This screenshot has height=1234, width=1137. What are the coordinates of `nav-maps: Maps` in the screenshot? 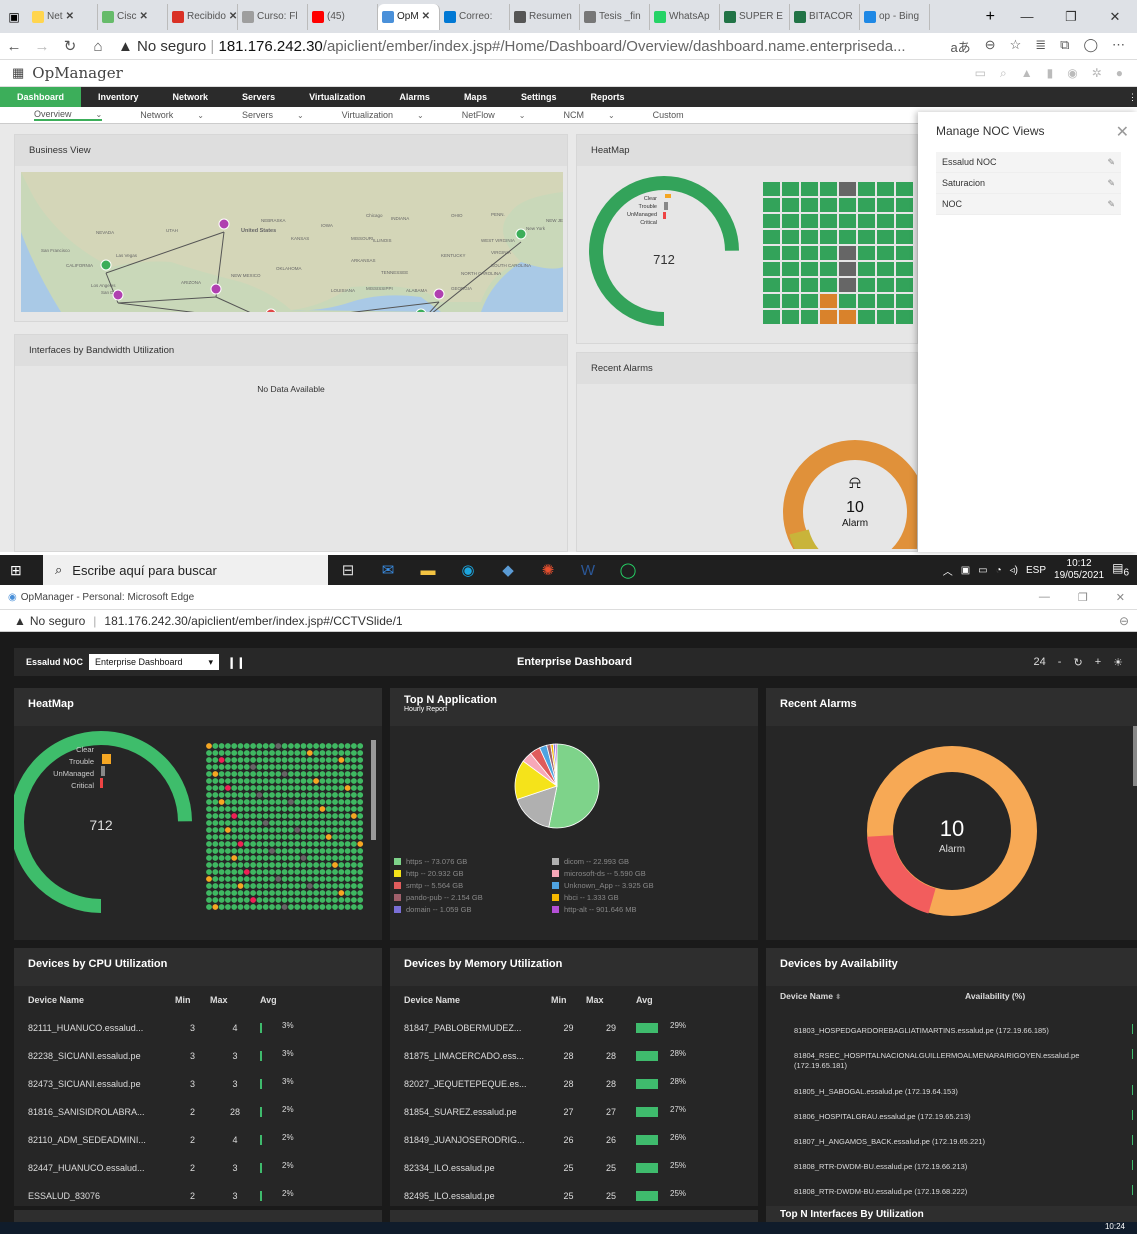 It's located at (475, 97).